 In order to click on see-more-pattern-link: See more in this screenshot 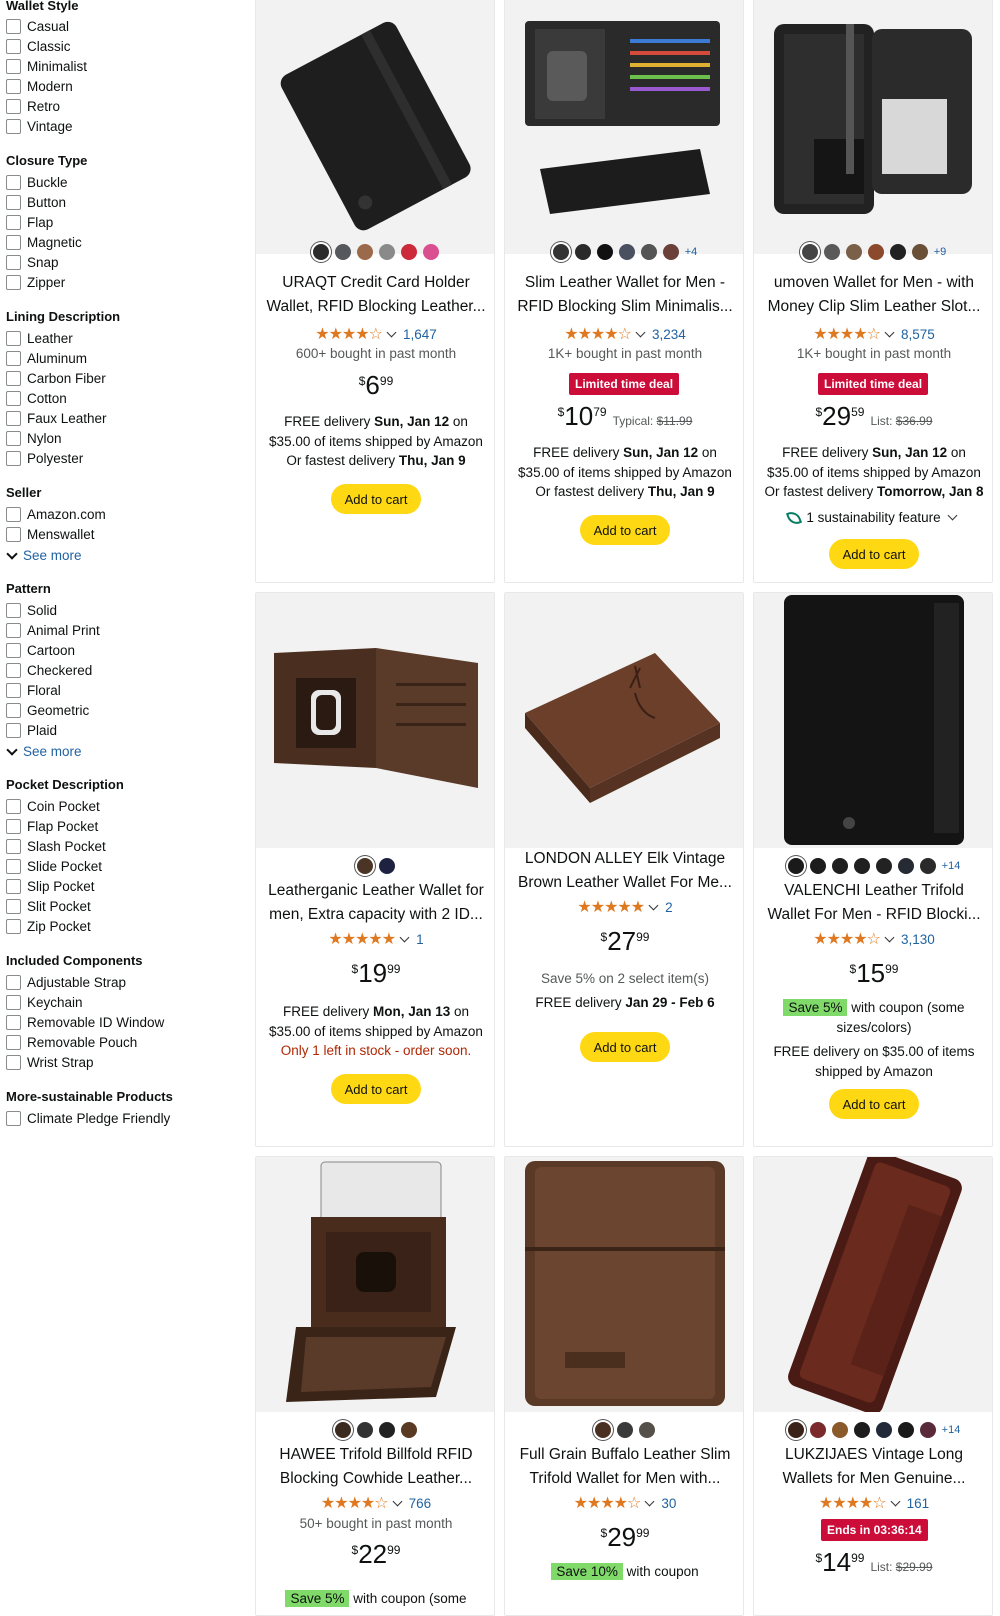, I will do `click(44, 751)`.